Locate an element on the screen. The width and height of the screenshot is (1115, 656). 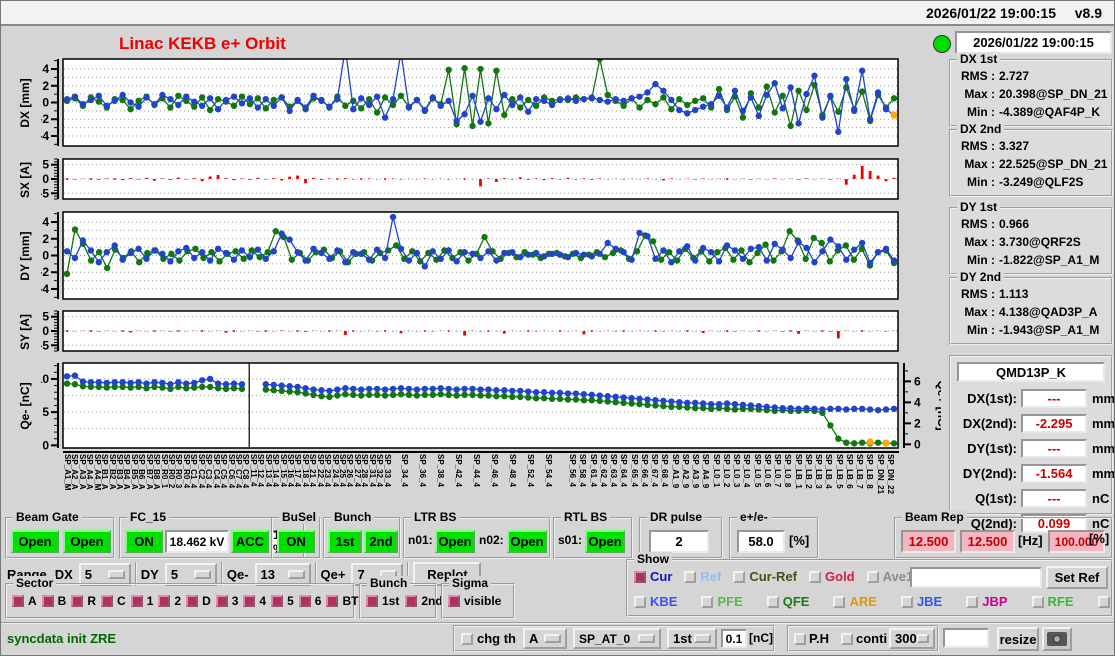
checkbox-item-are: ARE is located at coordinates (855, 601).